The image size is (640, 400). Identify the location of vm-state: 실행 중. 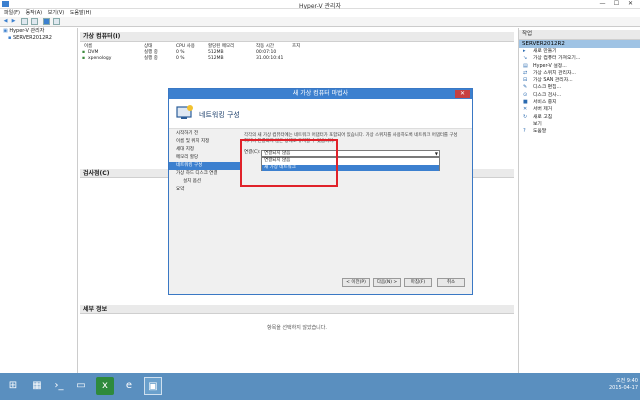
(151, 58).